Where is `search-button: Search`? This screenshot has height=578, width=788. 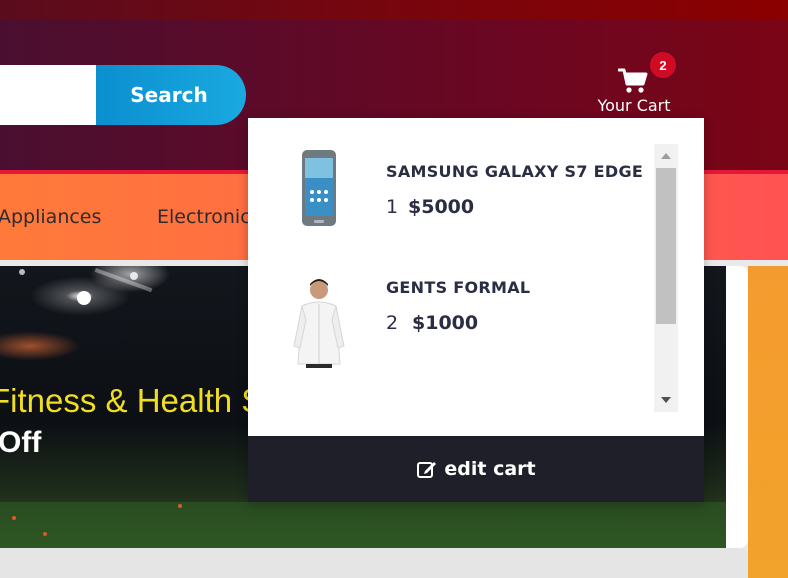 search-button: Search is located at coordinates (171, 95).